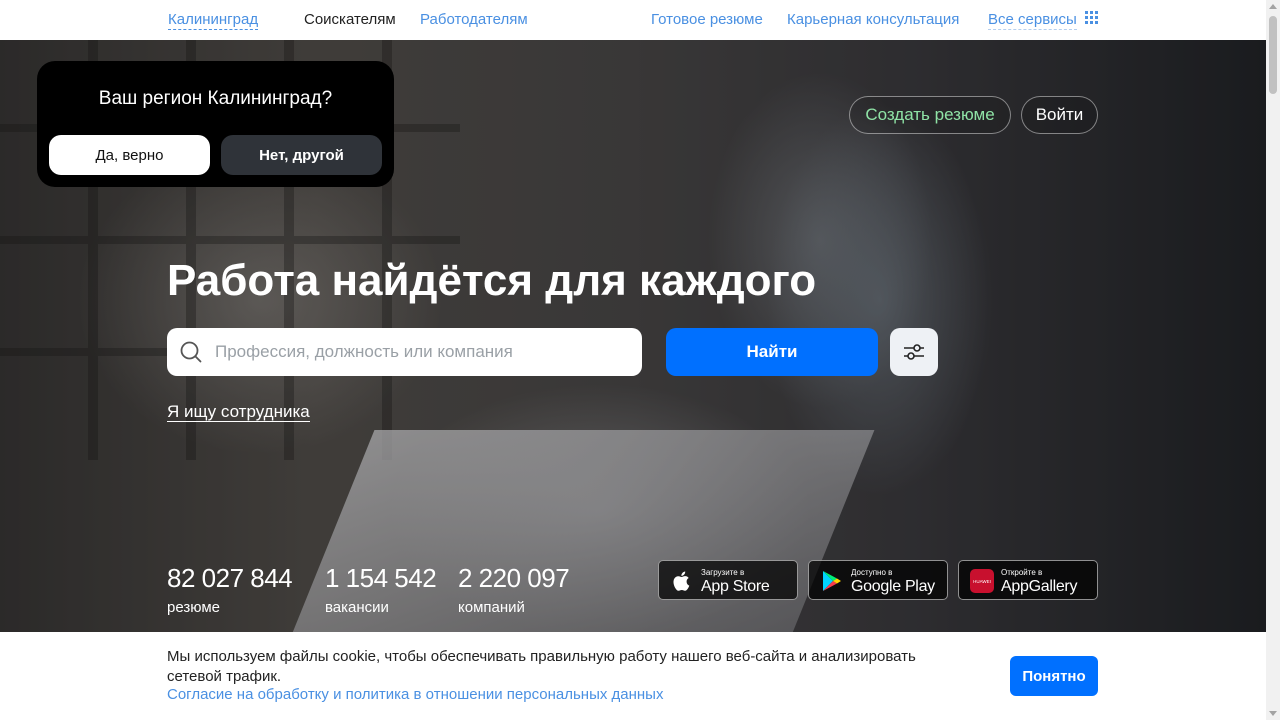  What do you see at coordinates (215, 98) in the screenshot?
I see `region-question: Ваш регион Калининград?` at bounding box center [215, 98].